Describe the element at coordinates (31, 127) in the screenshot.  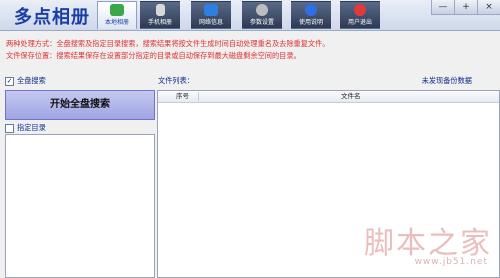
I see `specify-dir-label: 指定目录` at that location.